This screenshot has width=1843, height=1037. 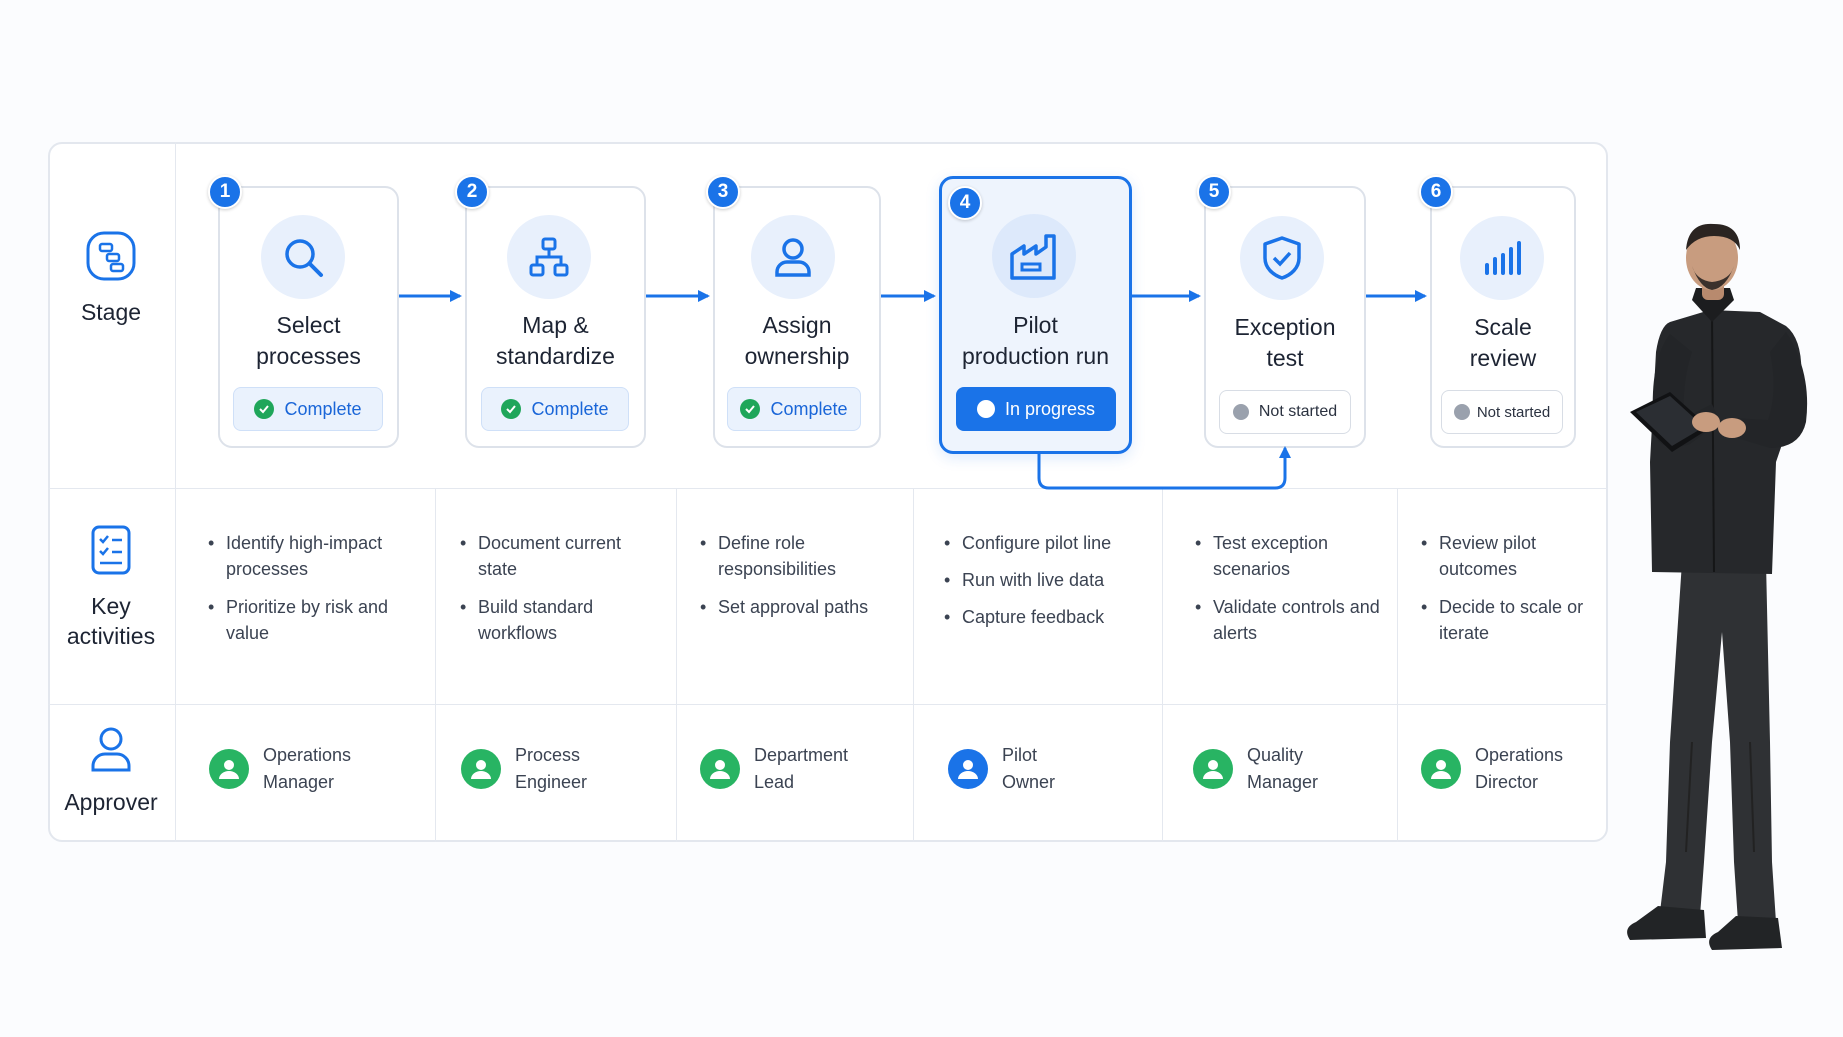 What do you see at coordinates (308, 340) in the screenshot?
I see `stage-title: Select processes` at bounding box center [308, 340].